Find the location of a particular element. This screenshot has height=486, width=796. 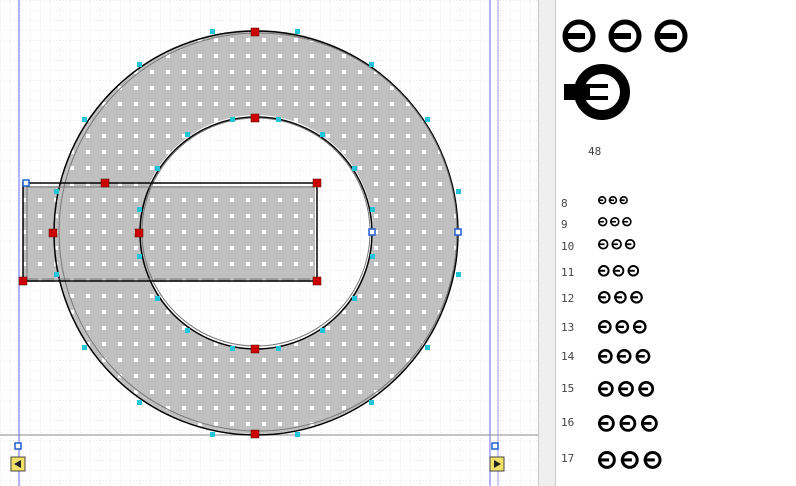

size-label-15: 15 is located at coordinates (568, 388).